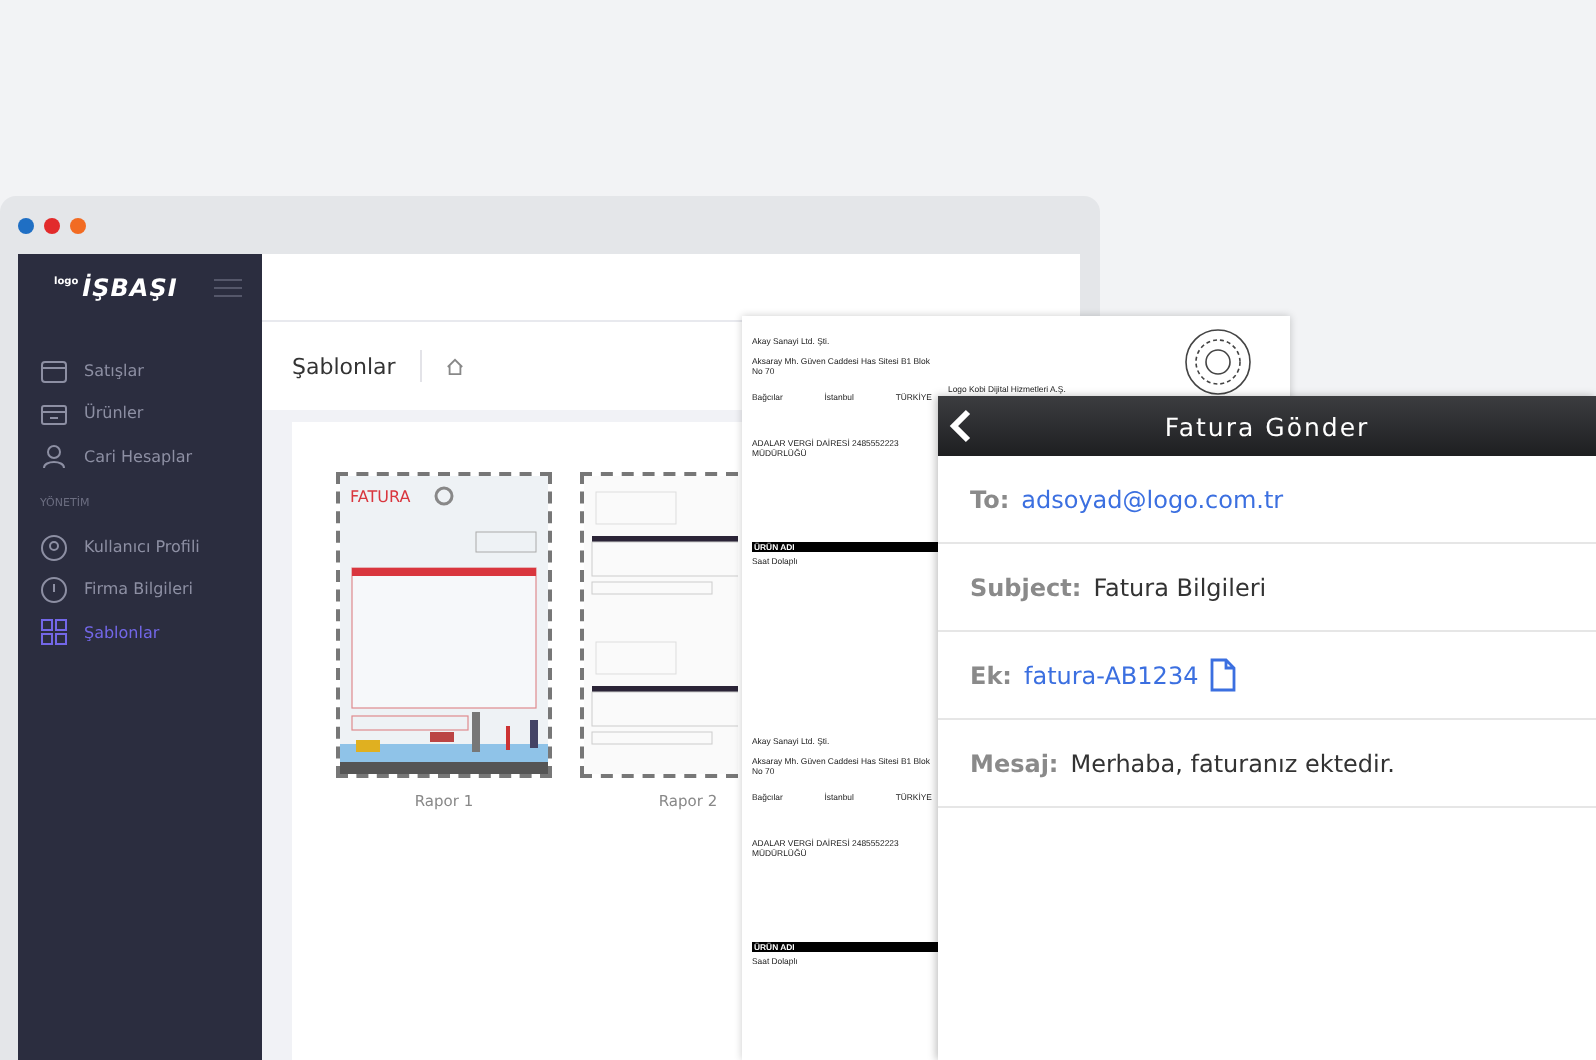  I want to click on sidebar-item: Firma Bilgileri, so click(140, 589).